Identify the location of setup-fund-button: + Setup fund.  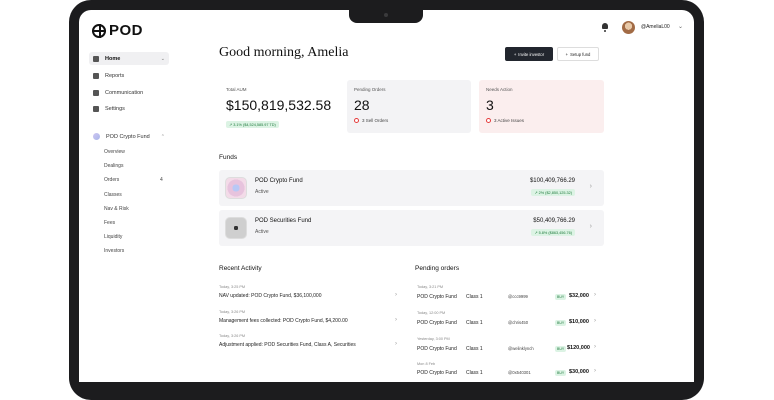
(578, 54).